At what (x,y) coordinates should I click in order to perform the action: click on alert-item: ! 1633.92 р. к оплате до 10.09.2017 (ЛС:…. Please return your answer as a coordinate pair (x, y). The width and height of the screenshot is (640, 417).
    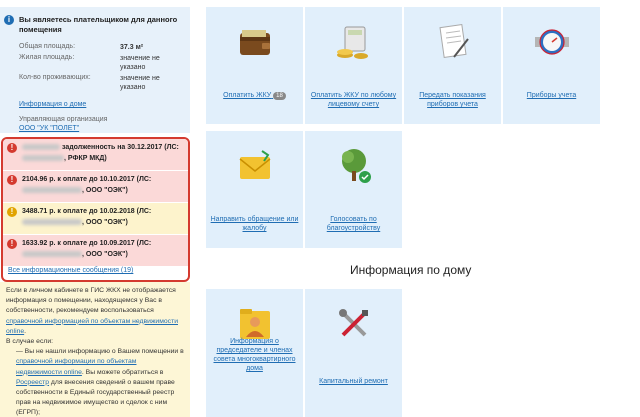
    Looking at the image, I should click on (95, 250).